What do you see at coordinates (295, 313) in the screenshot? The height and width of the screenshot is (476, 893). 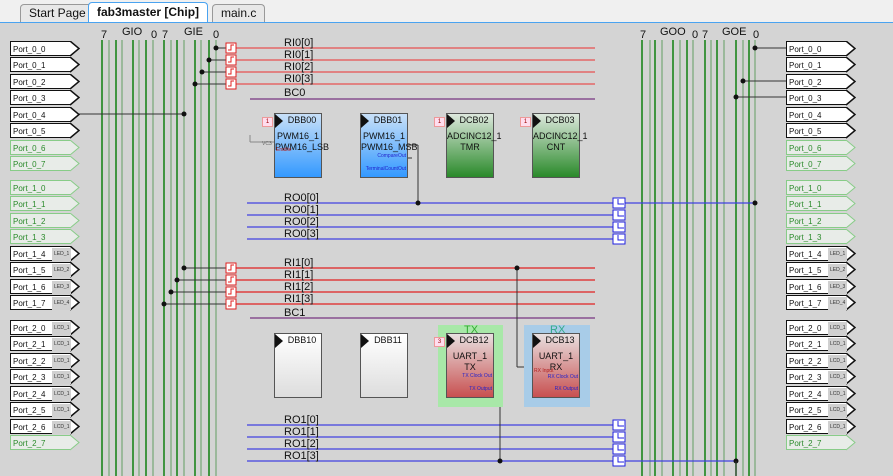 I see `bc1-label: BC1` at bounding box center [295, 313].